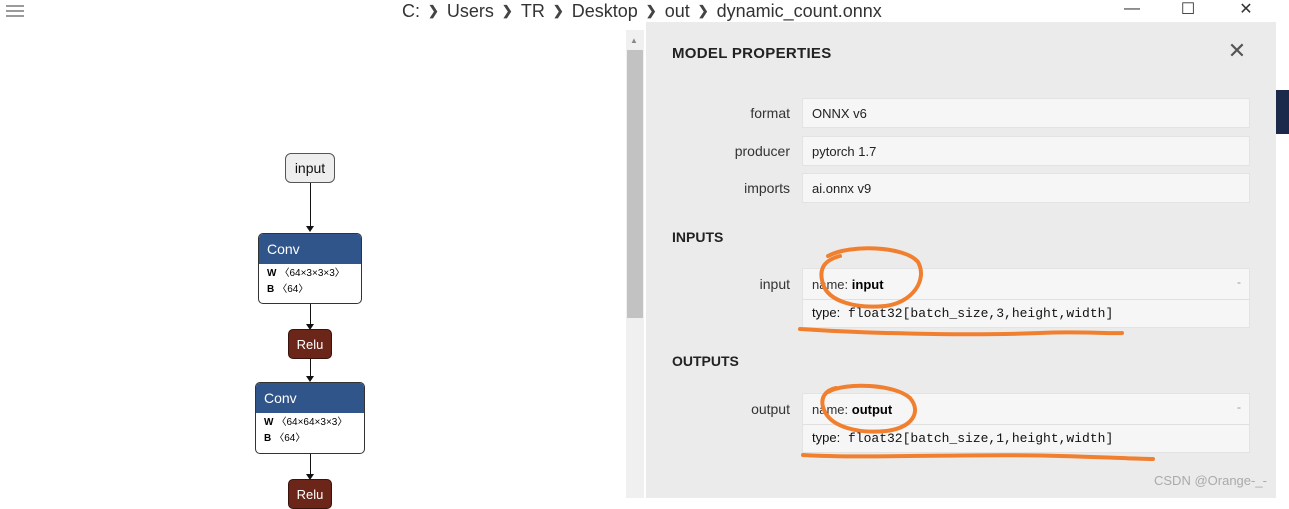 The height and width of the screenshot is (509, 1289). What do you see at coordinates (868, 408) in the screenshot?
I see `annotation-circle-output` at bounding box center [868, 408].